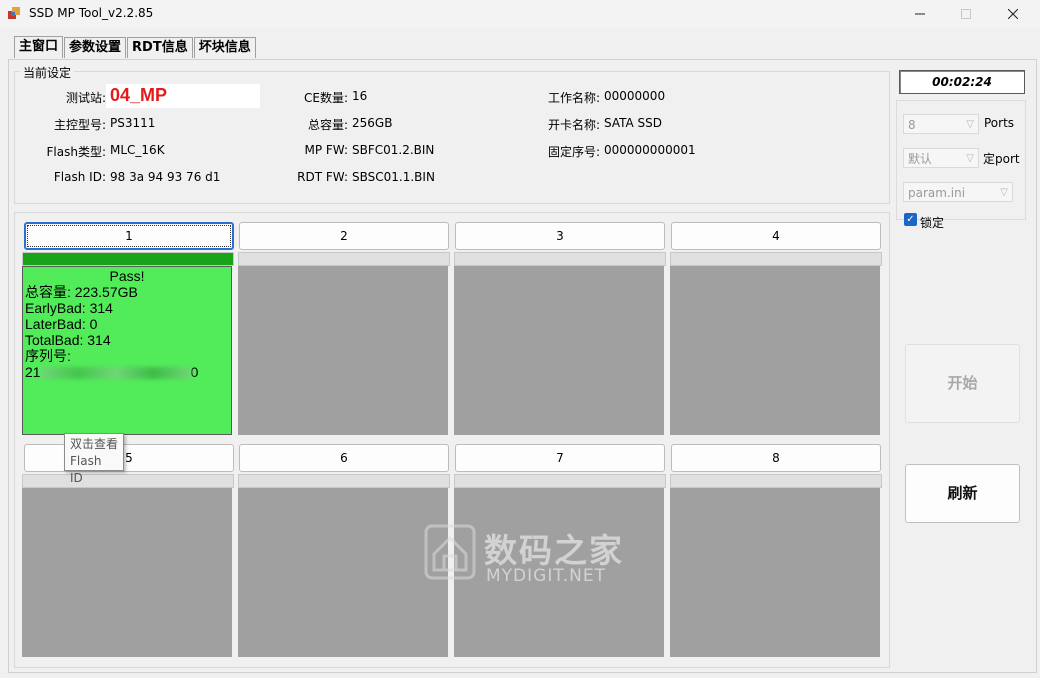 The image size is (1040, 678). I want to click on slot-1-early-bad: EarlyBad: 314, so click(69, 308).